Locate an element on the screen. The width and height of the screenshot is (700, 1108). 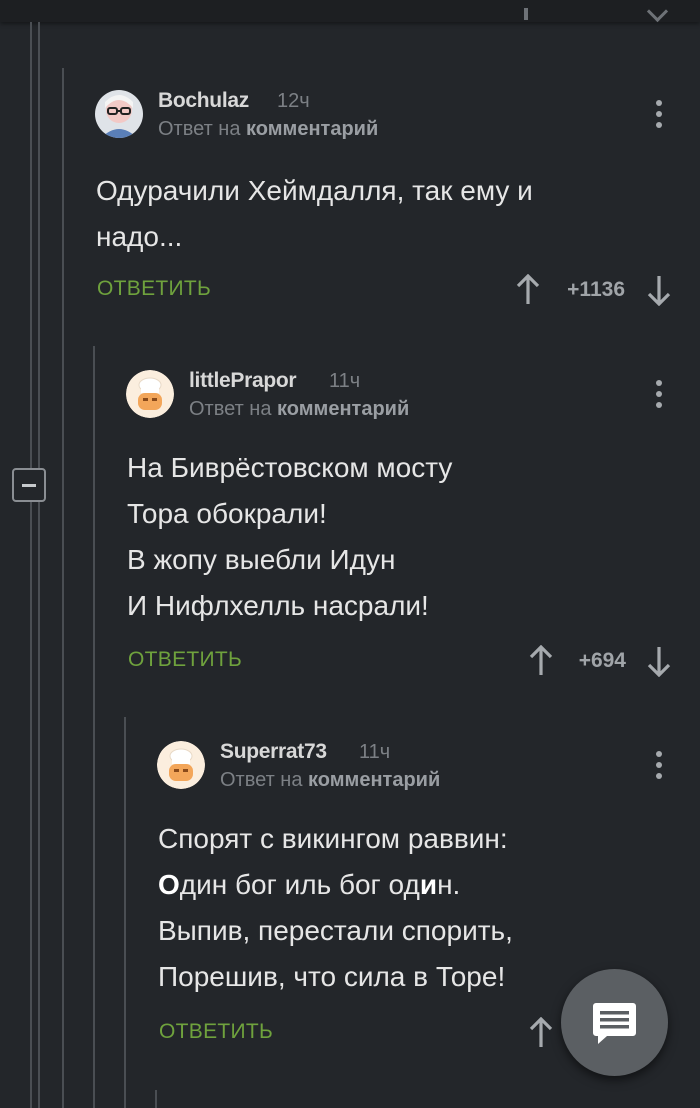
comment-icon is located at coordinates (614, 1023).